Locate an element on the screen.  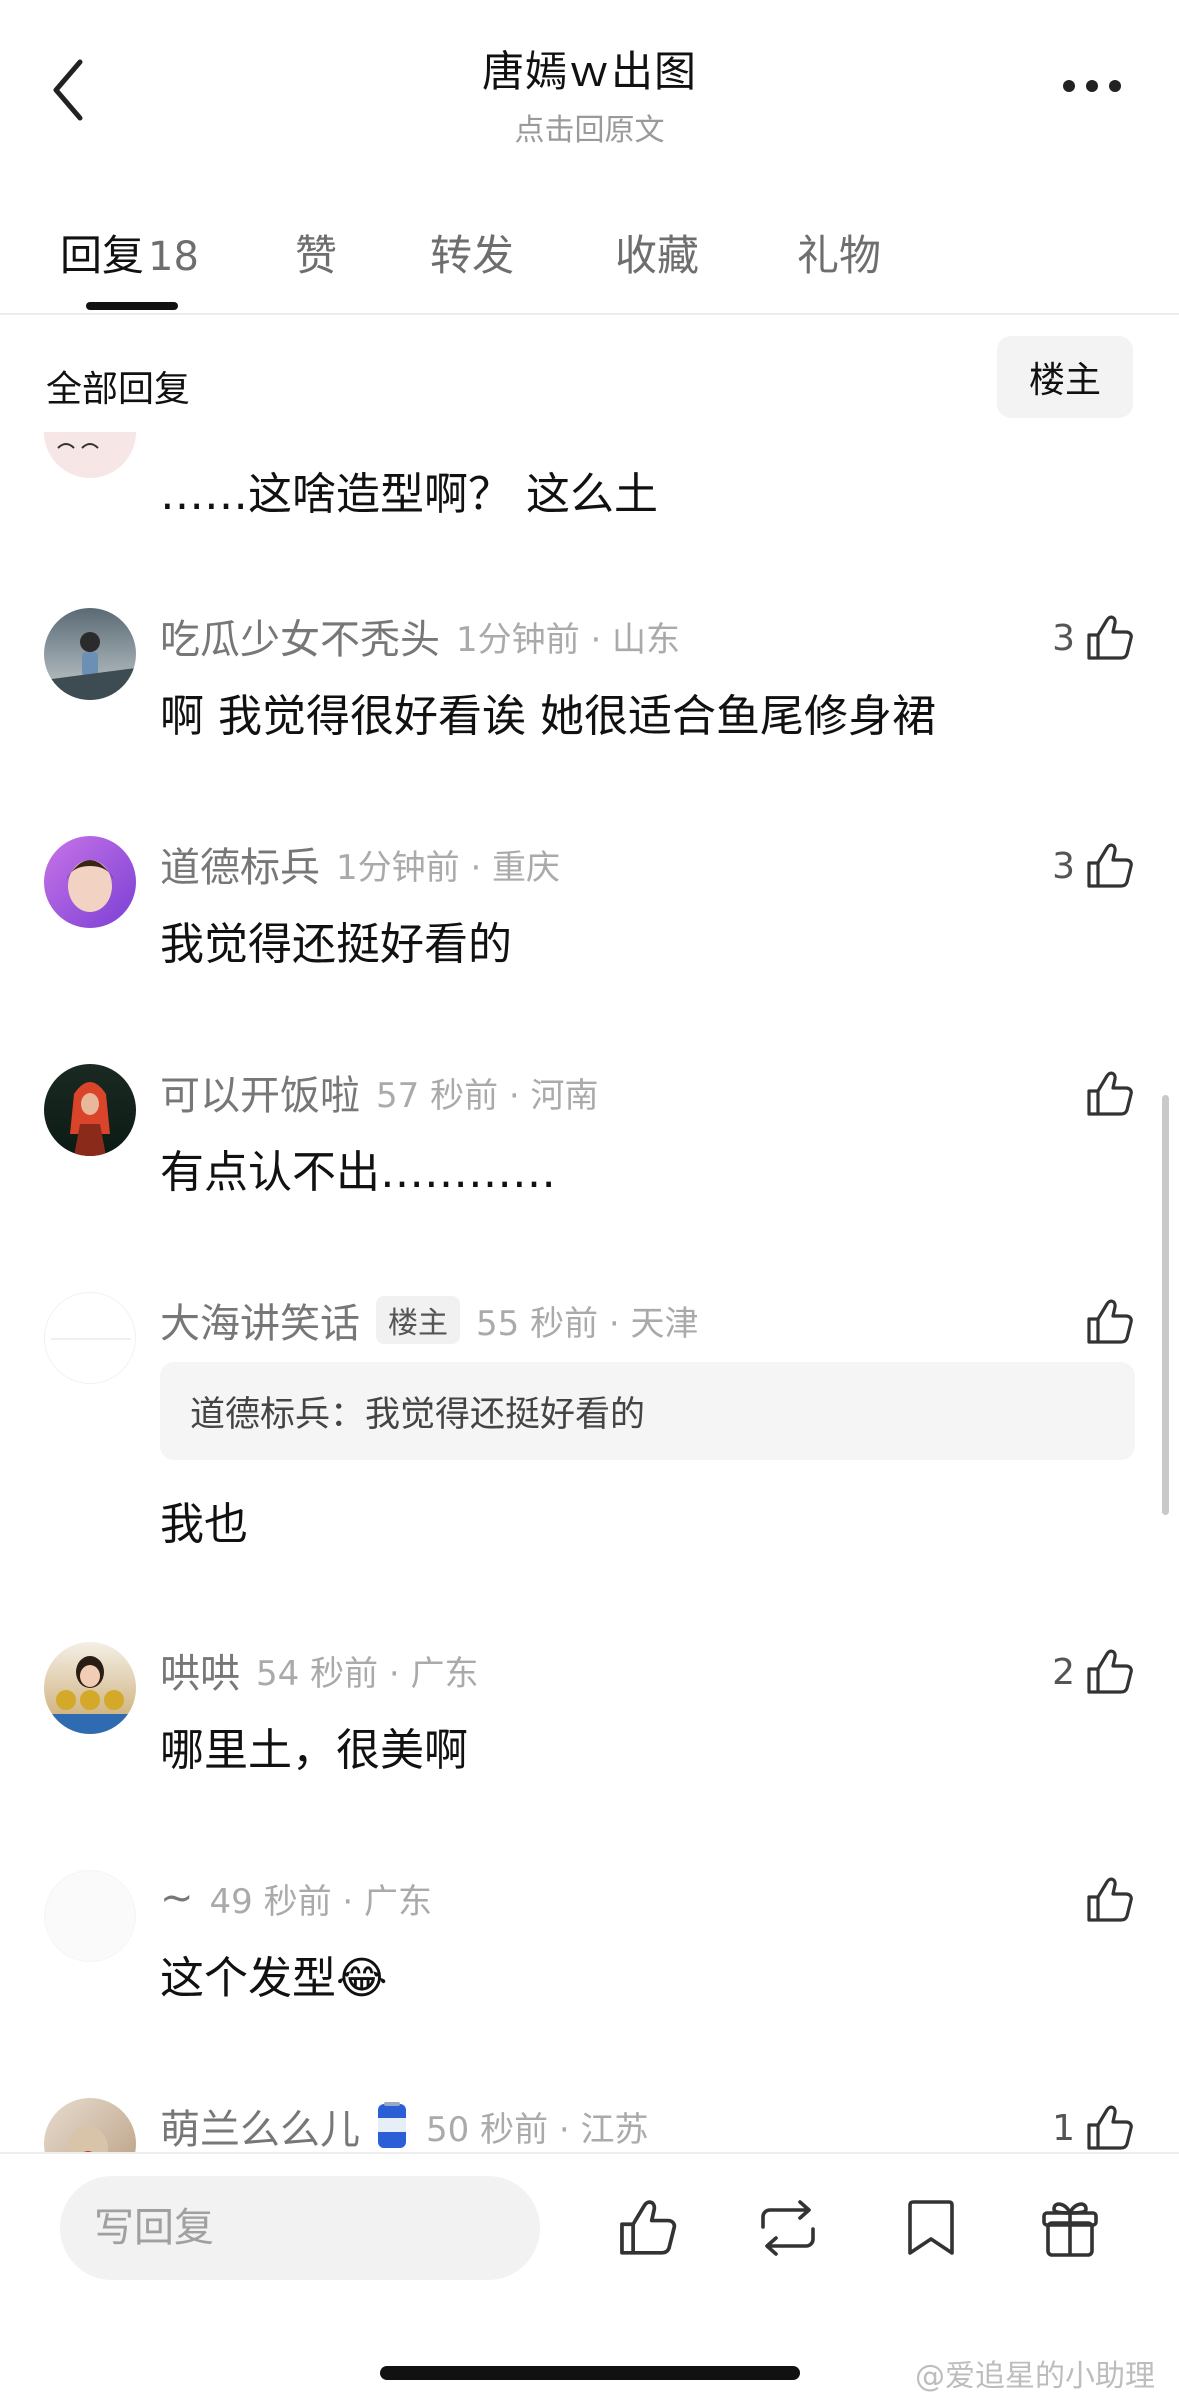
title-area: 唐嫣ｗ出图 点击回原文 is located at coordinates (589, 93).